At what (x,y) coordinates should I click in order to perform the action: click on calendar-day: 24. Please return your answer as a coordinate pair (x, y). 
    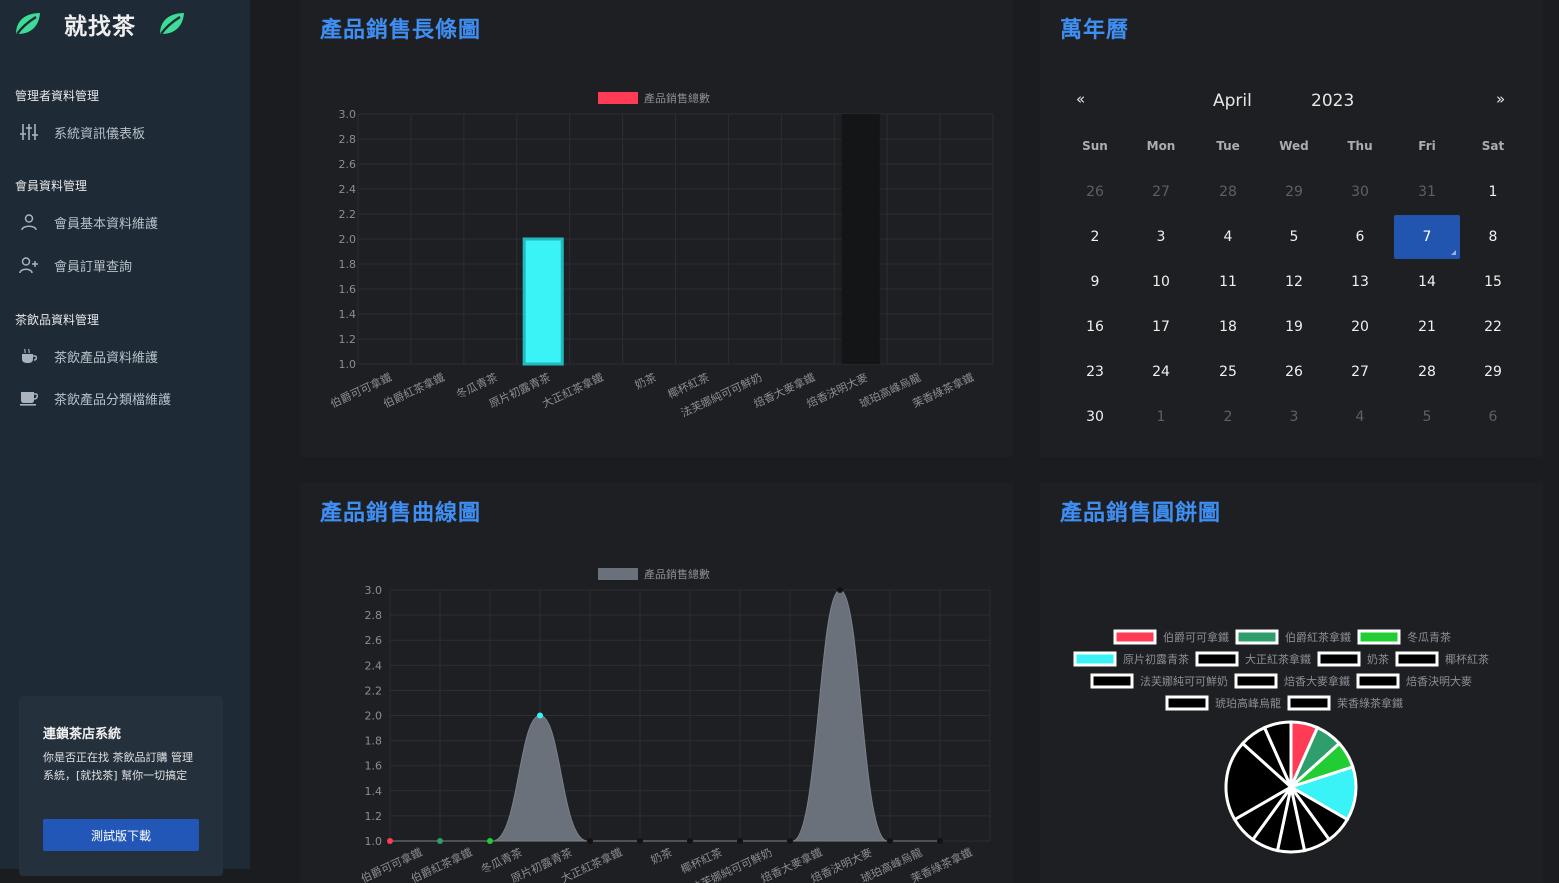
    Looking at the image, I should click on (1161, 372).